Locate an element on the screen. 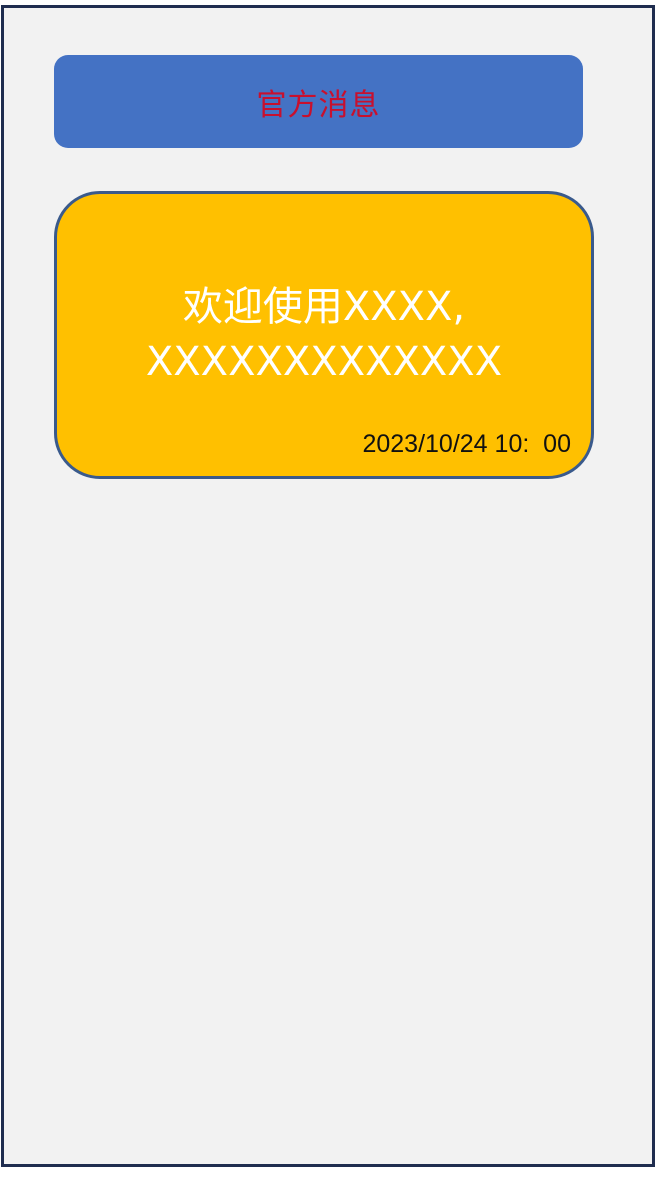 The height and width of the screenshot is (1178, 663). message-body: 欢迎使用XXXX, XXXXXXXXXXXXX is located at coordinates (324, 335).